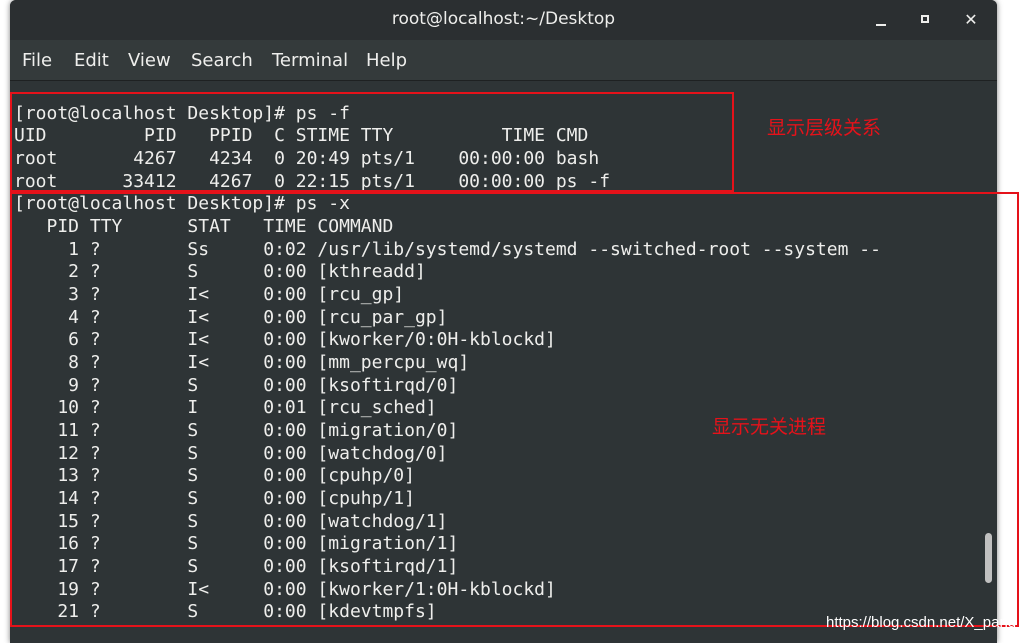 The image size is (1036, 643). What do you see at coordinates (285, 589) in the screenshot?
I see `terminal-line: 19 ? I< 0:00 [kworker/1:0H-kblockd]` at bounding box center [285, 589].